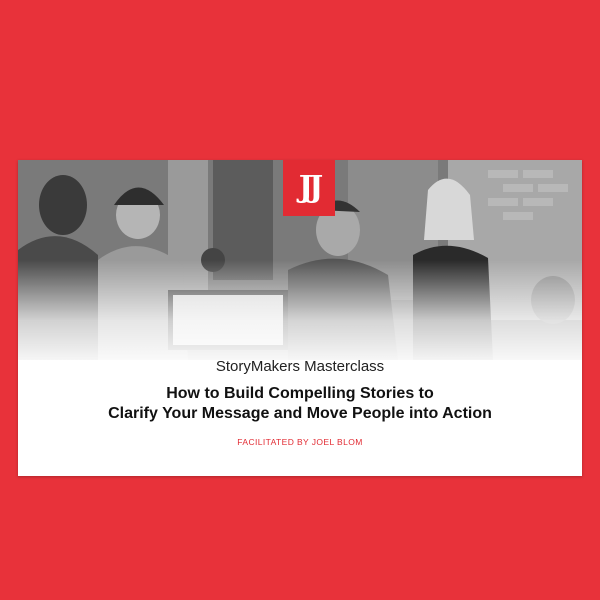 The image size is (600, 600). I want to click on brand-logo: JJ, so click(309, 188).